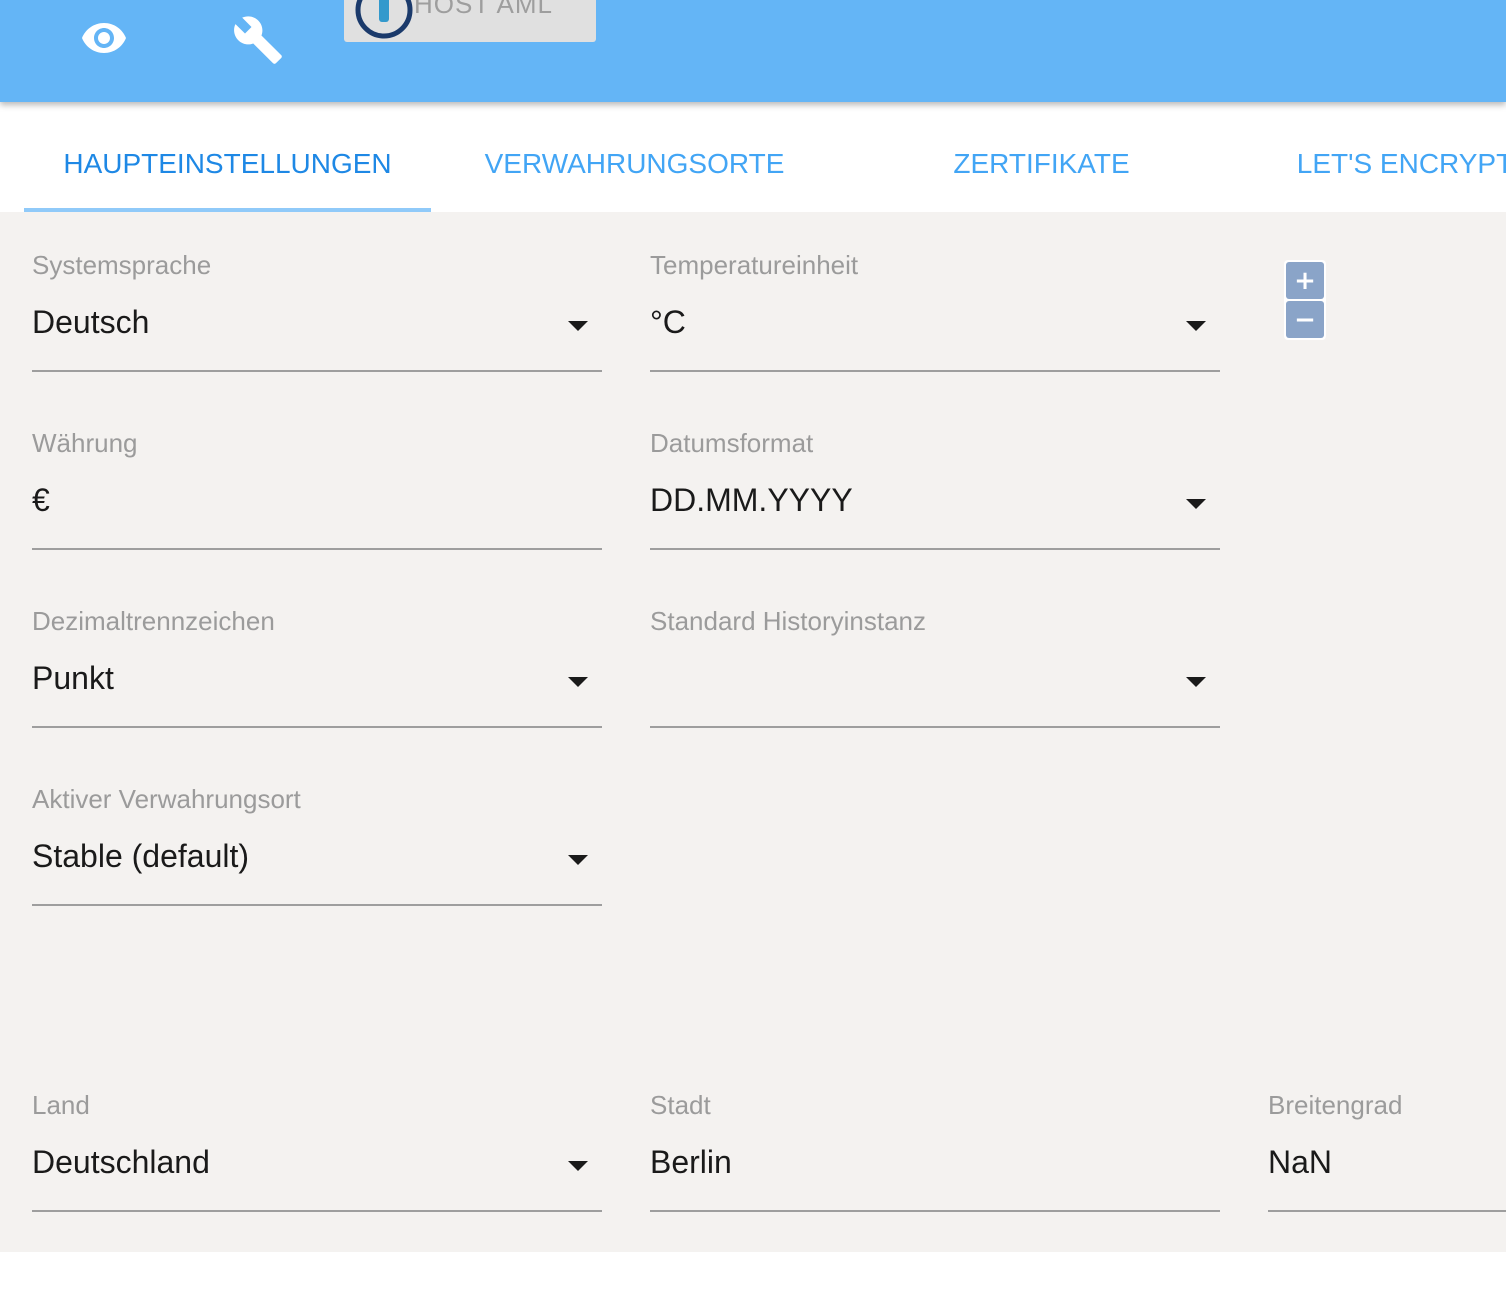  What do you see at coordinates (1041, 164) in the screenshot?
I see `tab-certificates: ZERTIFIKATE` at bounding box center [1041, 164].